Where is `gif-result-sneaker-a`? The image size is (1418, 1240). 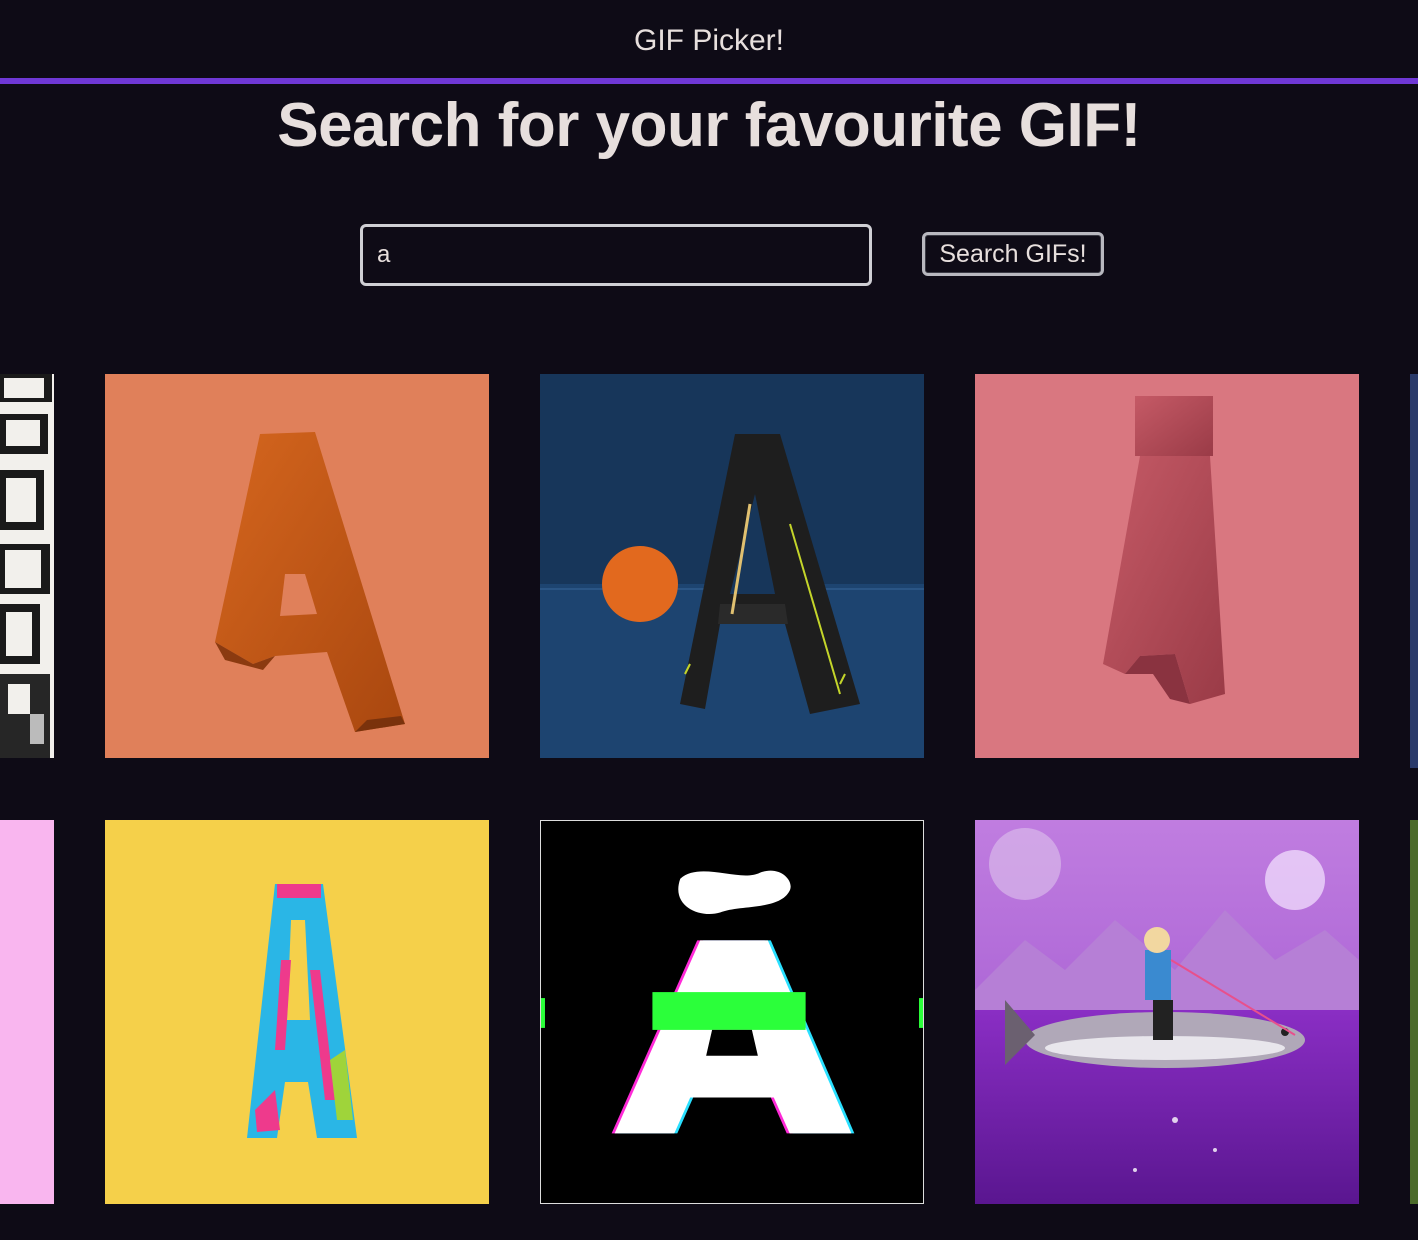
gif-result-sneaker-a is located at coordinates (732, 566).